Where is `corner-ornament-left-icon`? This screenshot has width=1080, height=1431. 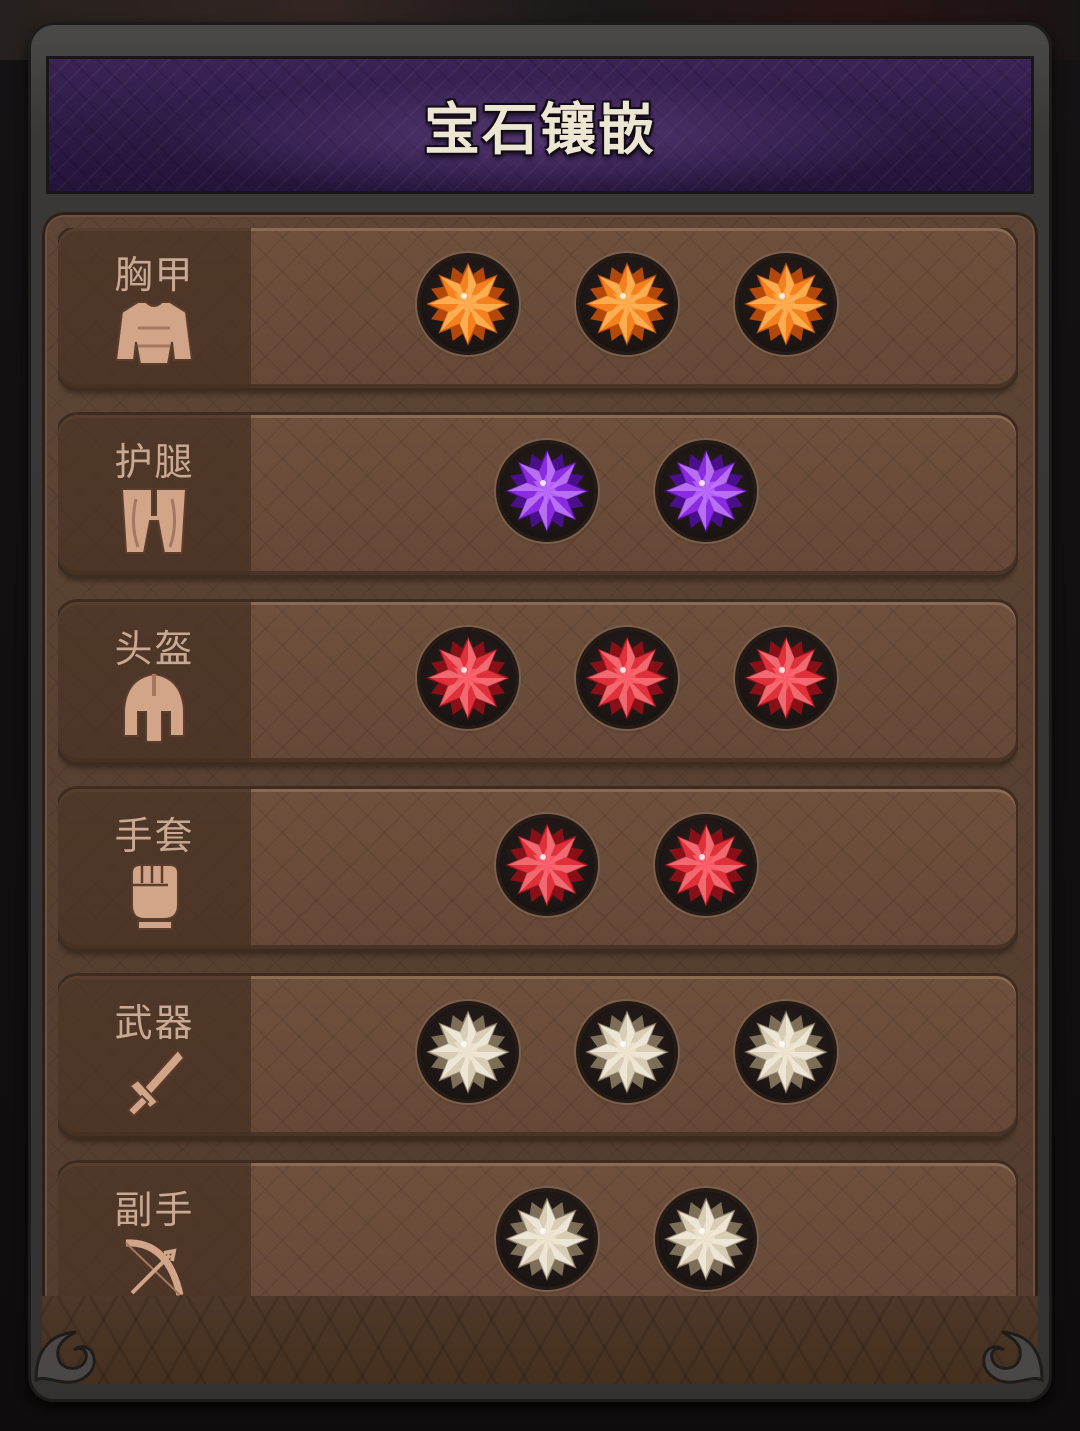
corner-ornament-left-icon is located at coordinates (65, 1357).